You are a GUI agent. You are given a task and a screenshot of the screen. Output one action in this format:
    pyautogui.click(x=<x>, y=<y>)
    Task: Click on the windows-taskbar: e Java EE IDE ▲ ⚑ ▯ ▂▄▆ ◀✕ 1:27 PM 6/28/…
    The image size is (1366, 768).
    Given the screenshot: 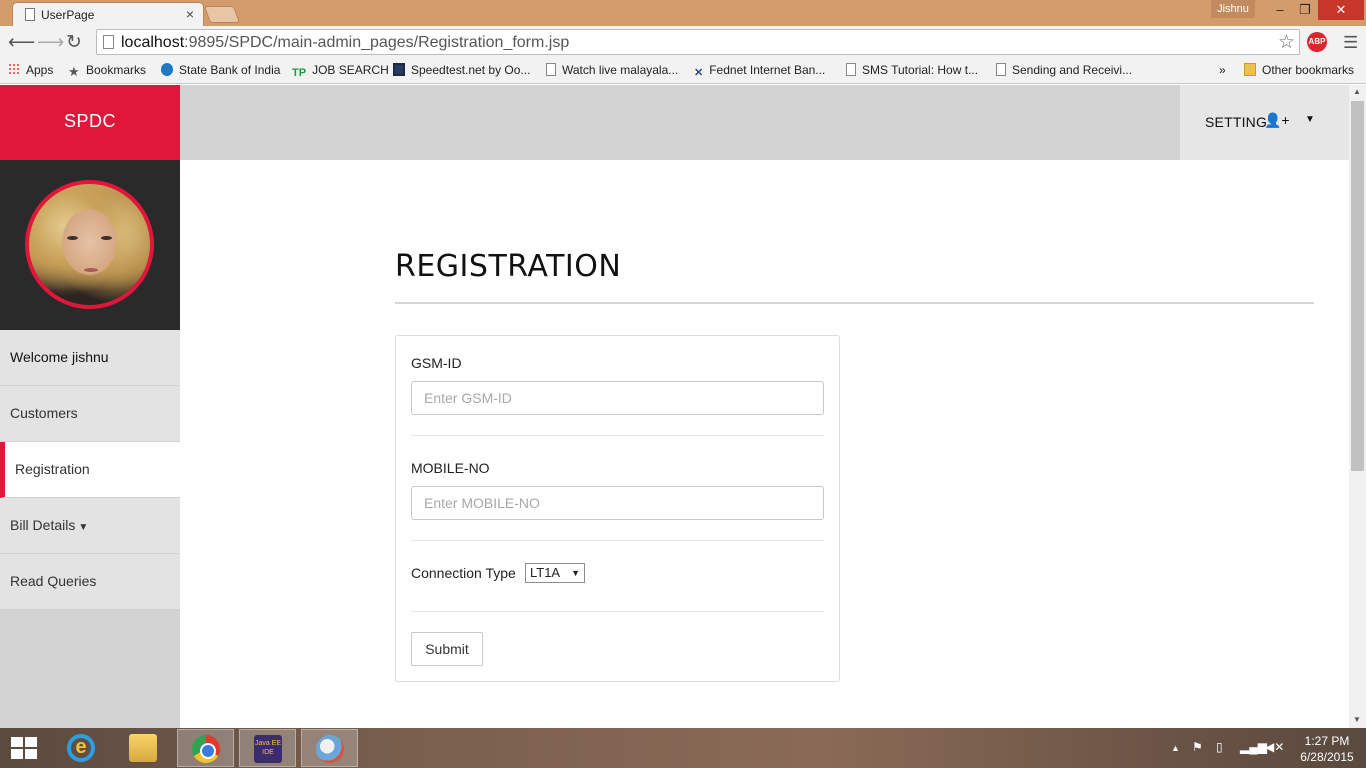 What is the action you would take?
    pyautogui.click(x=683, y=748)
    